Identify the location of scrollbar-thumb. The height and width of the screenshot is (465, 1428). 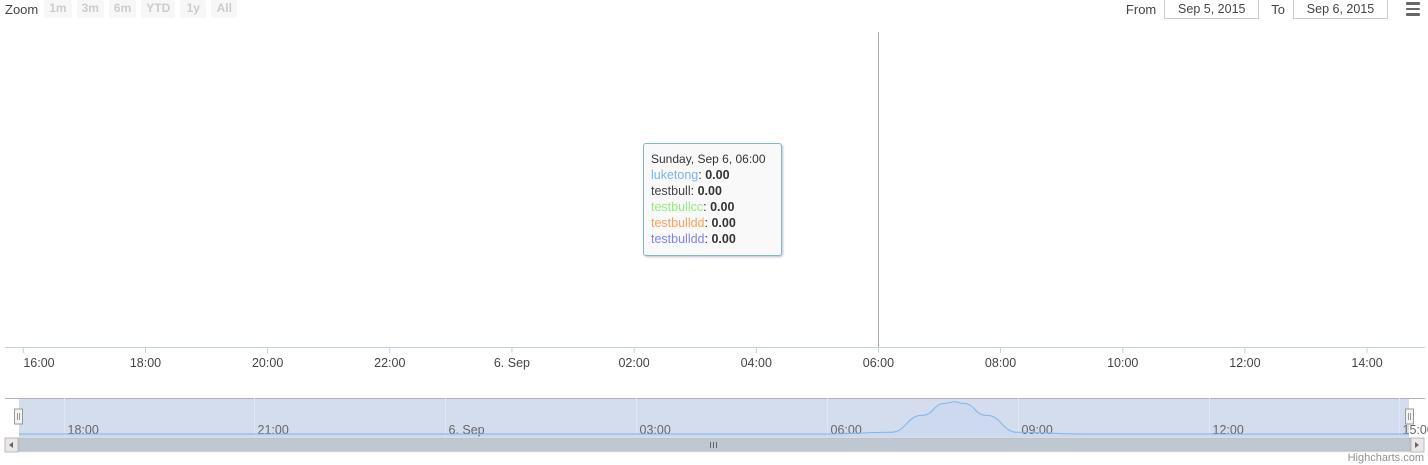
(714, 444).